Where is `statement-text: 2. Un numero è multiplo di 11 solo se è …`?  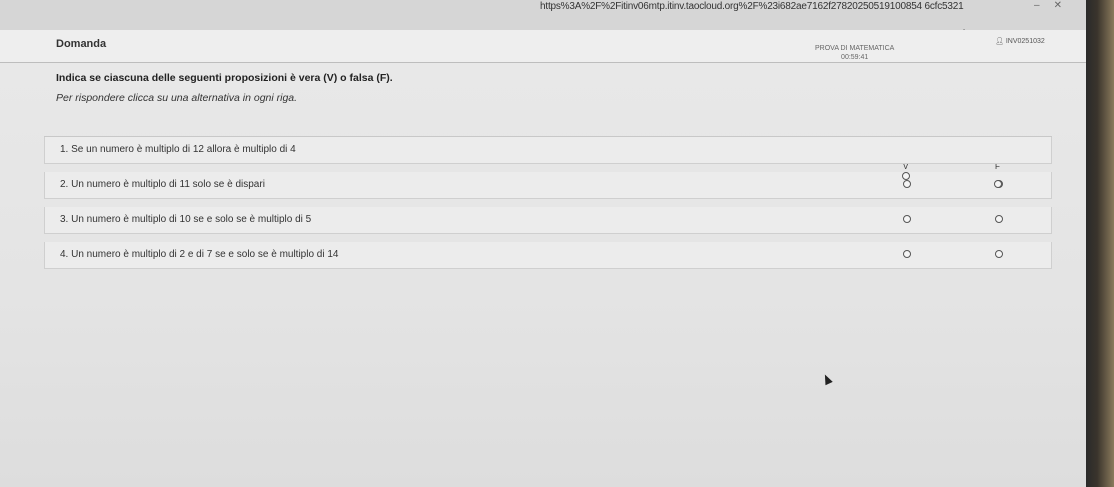
statement-text: 2. Un numero è multiplo di 11 solo se è … is located at coordinates (162, 184).